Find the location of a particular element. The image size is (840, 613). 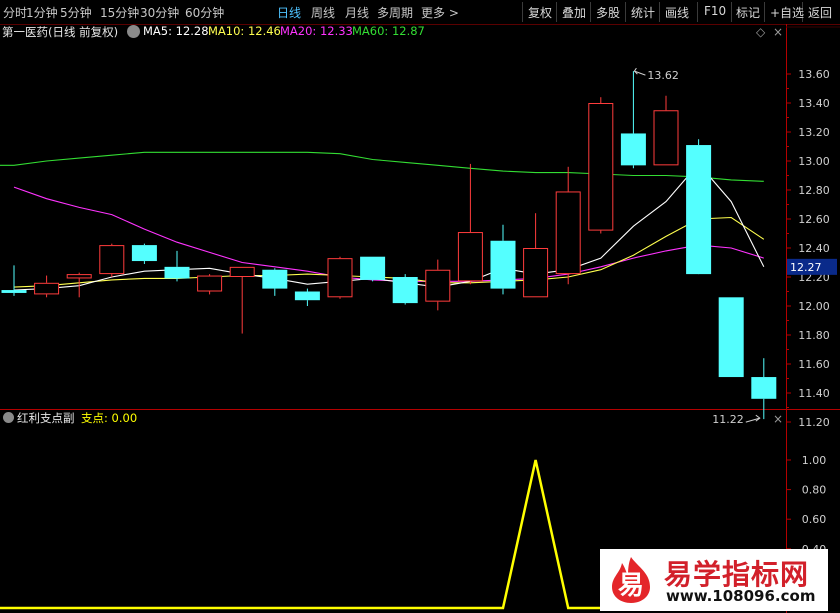

sub-tick-label: 0.60 is located at coordinates (814, 519).